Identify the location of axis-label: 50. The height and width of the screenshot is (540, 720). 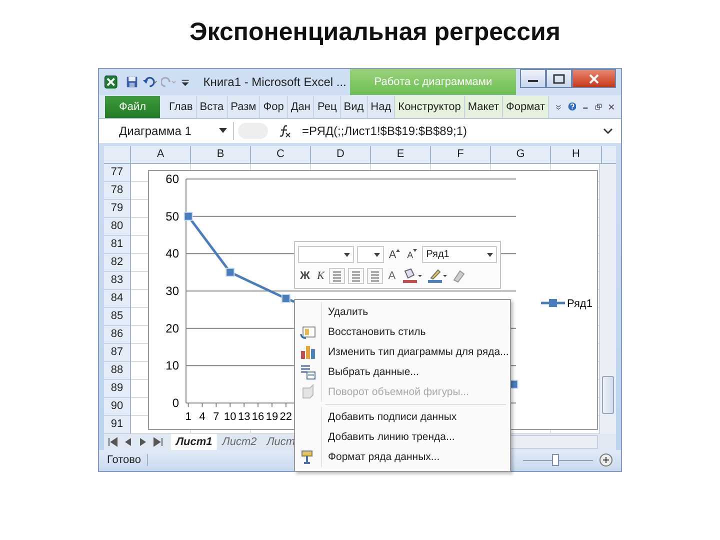
(172, 215).